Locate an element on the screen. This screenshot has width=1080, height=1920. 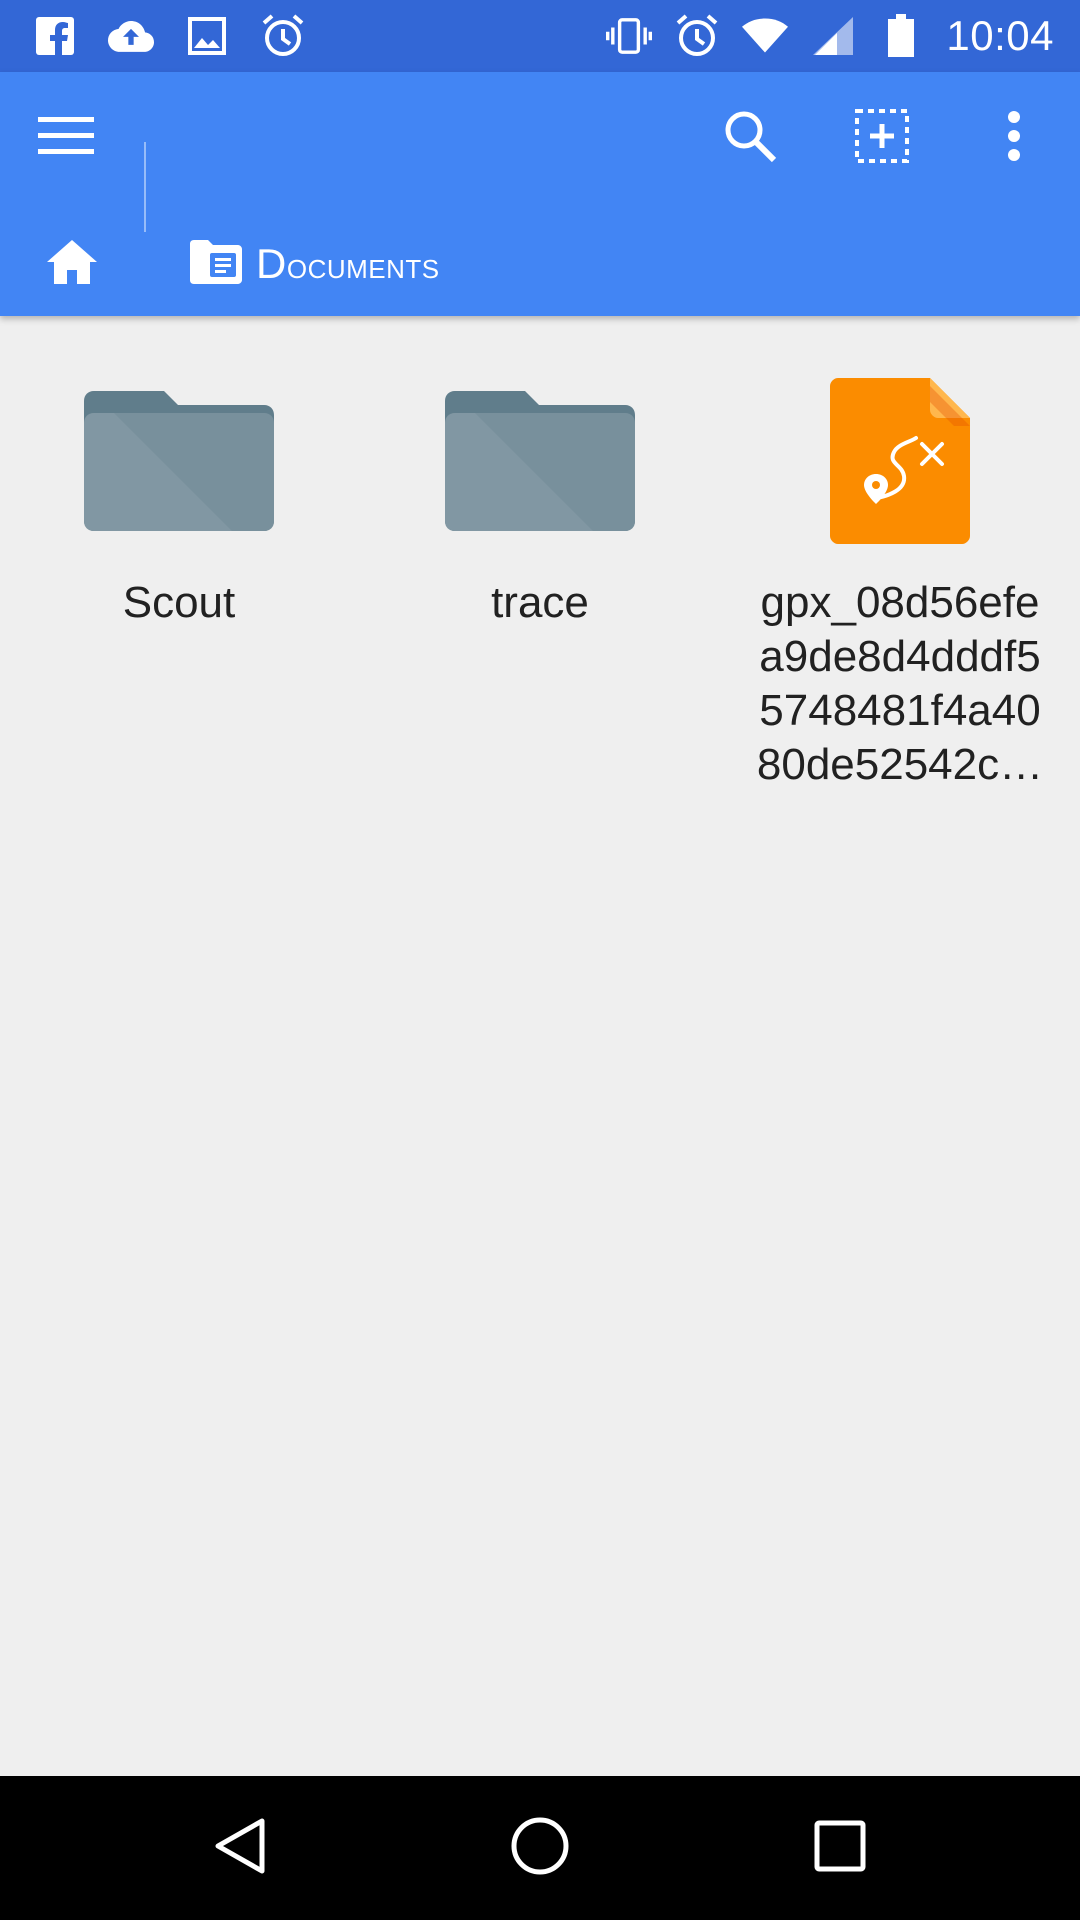
documents-folder-icon is located at coordinates (216, 264).